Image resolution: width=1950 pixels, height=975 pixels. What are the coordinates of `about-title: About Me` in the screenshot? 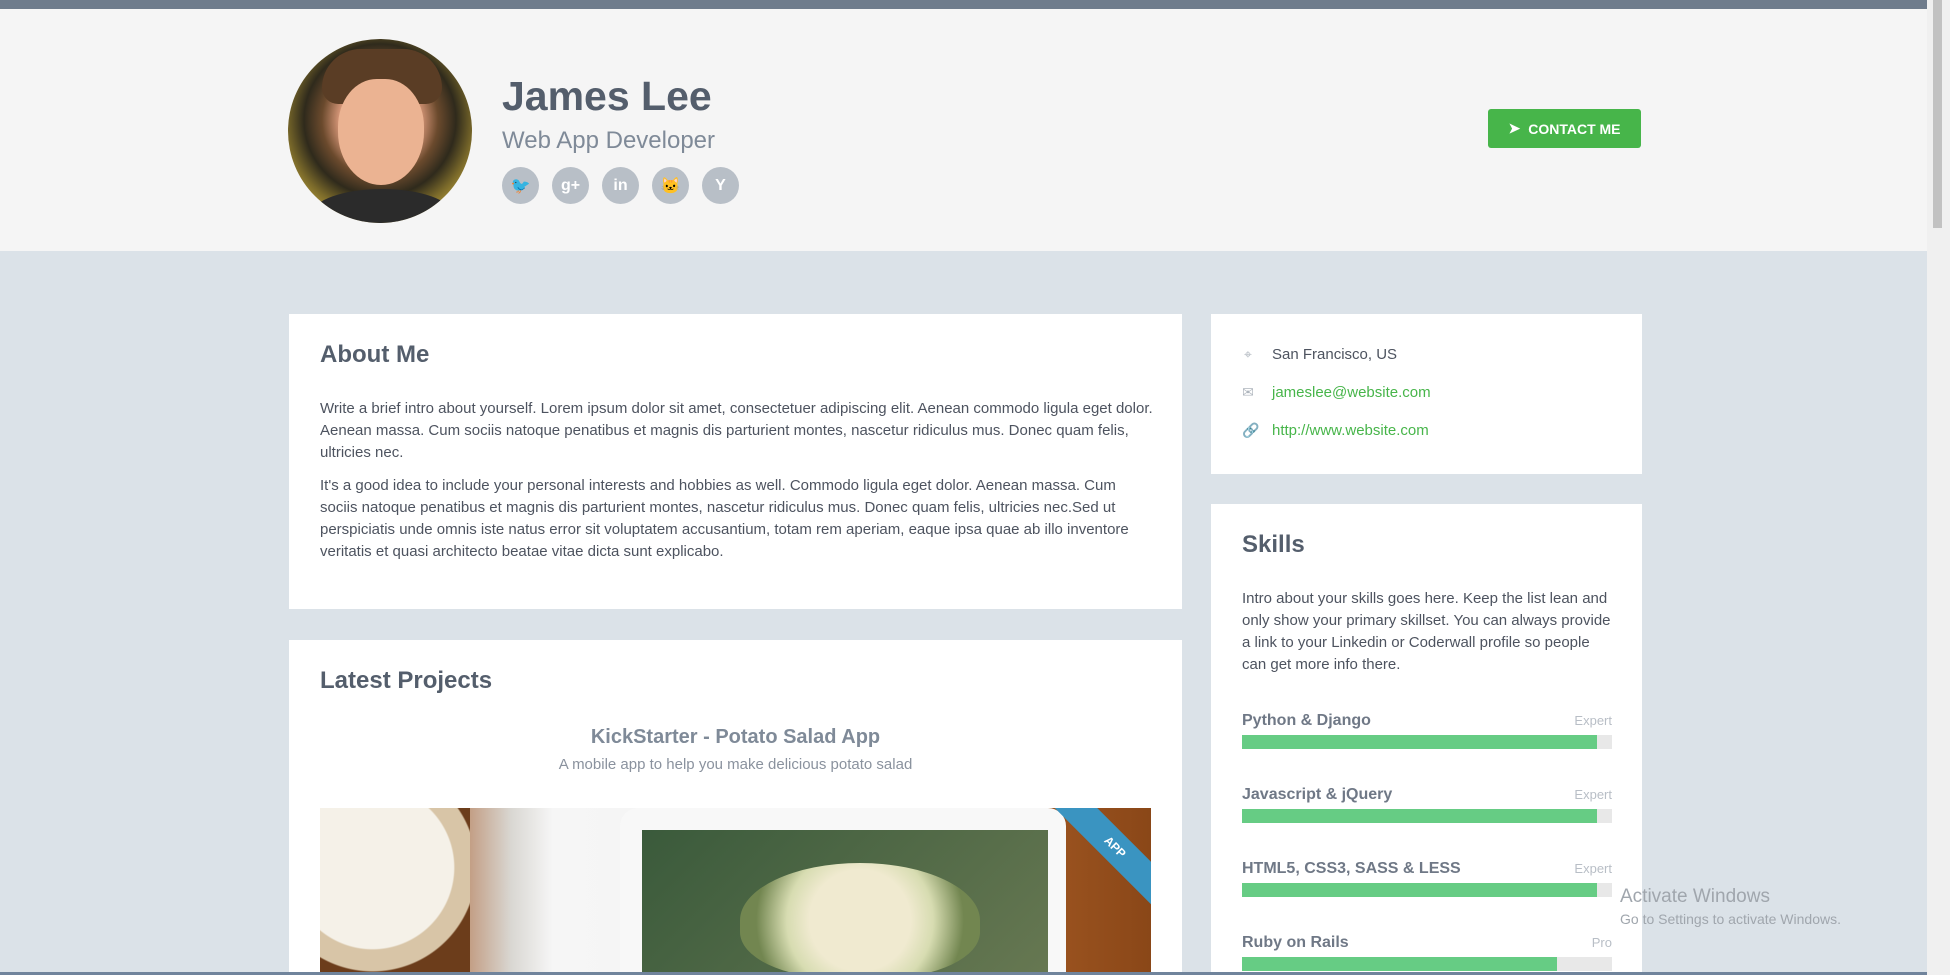 It's located at (375, 354).